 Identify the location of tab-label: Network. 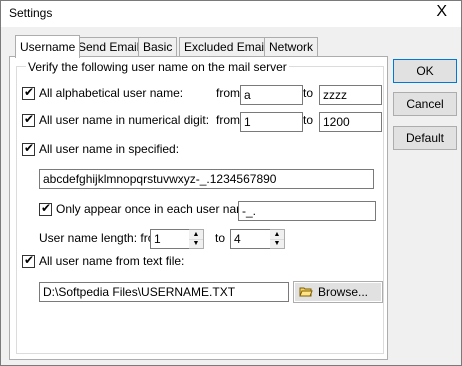
(291, 47).